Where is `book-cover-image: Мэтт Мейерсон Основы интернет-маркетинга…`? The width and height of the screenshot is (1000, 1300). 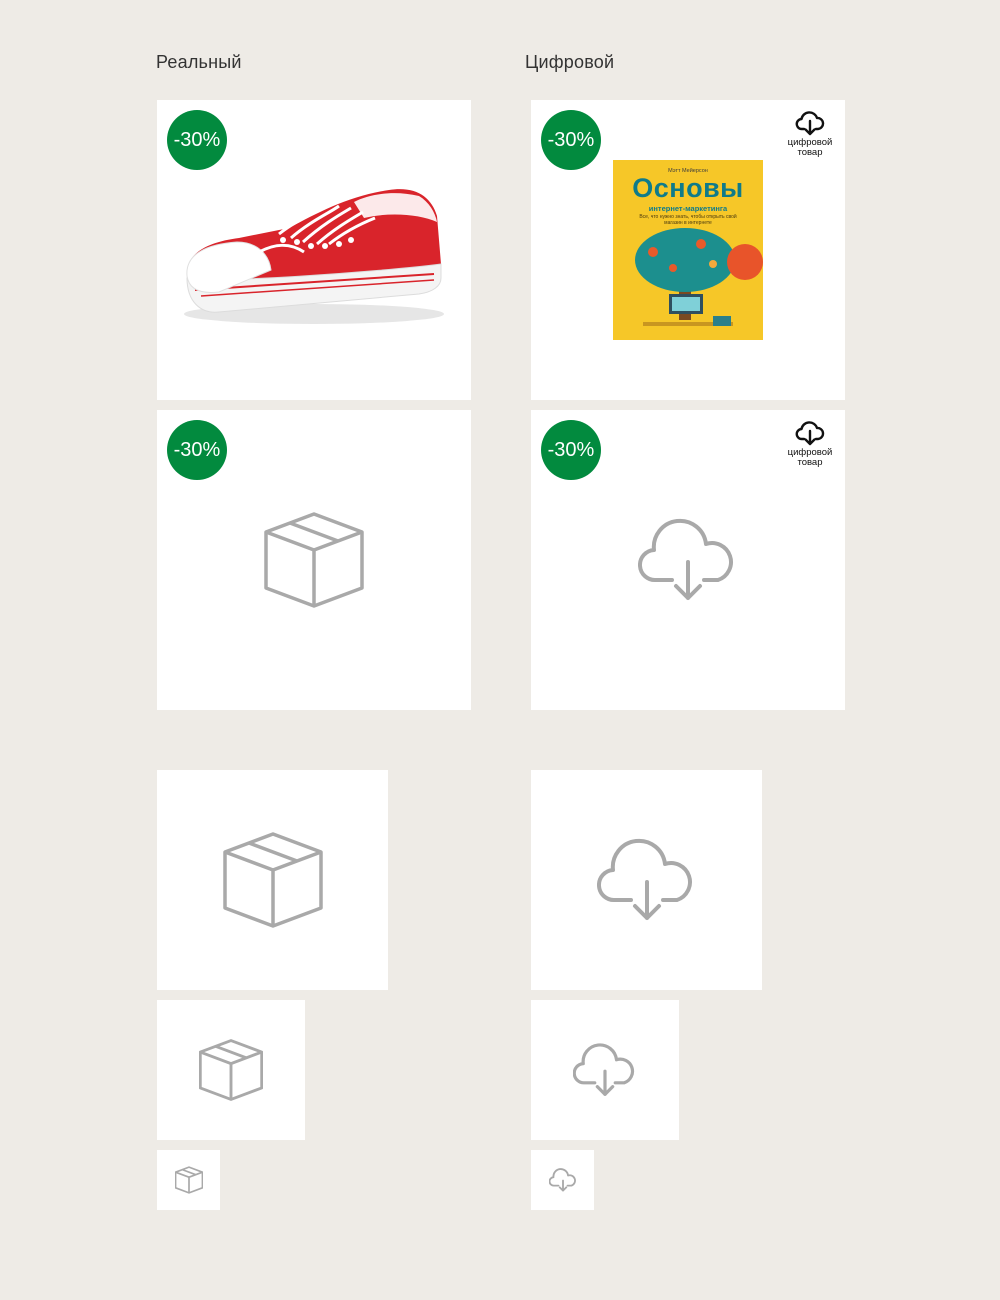 book-cover-image: Мэтт Мейерсон Основы интернет-маркетинга… is located at coordinates (688, 250).